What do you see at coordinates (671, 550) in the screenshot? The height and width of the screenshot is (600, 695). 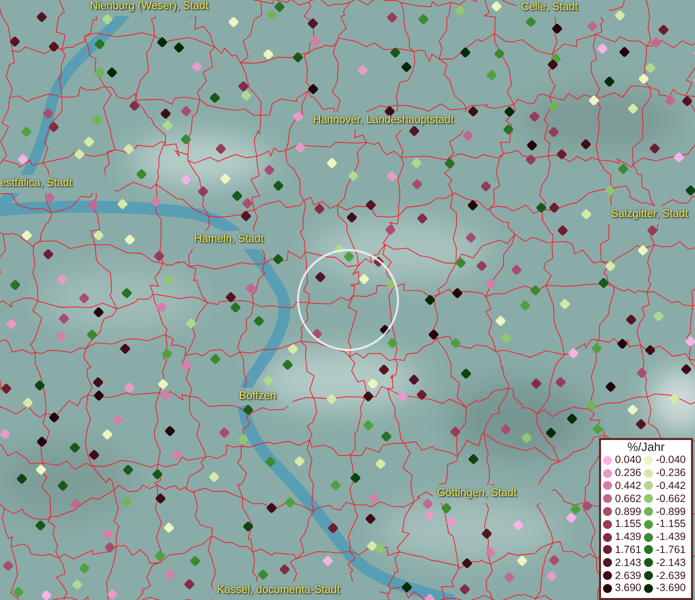 I see `legend-value: -1.761` at bounding box center [671, 550].